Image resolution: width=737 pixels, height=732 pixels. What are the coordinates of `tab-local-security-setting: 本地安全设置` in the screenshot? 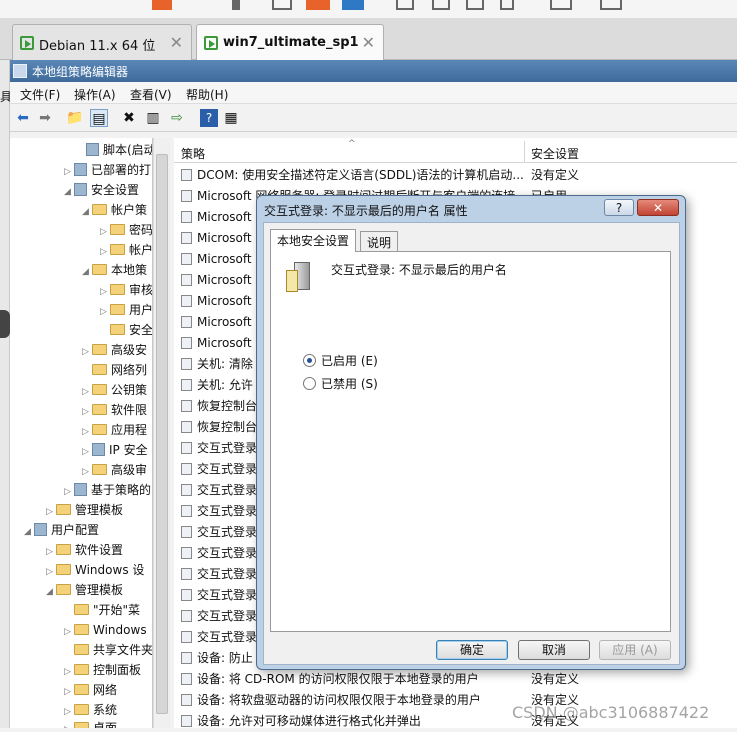 It's located at (313, 240).